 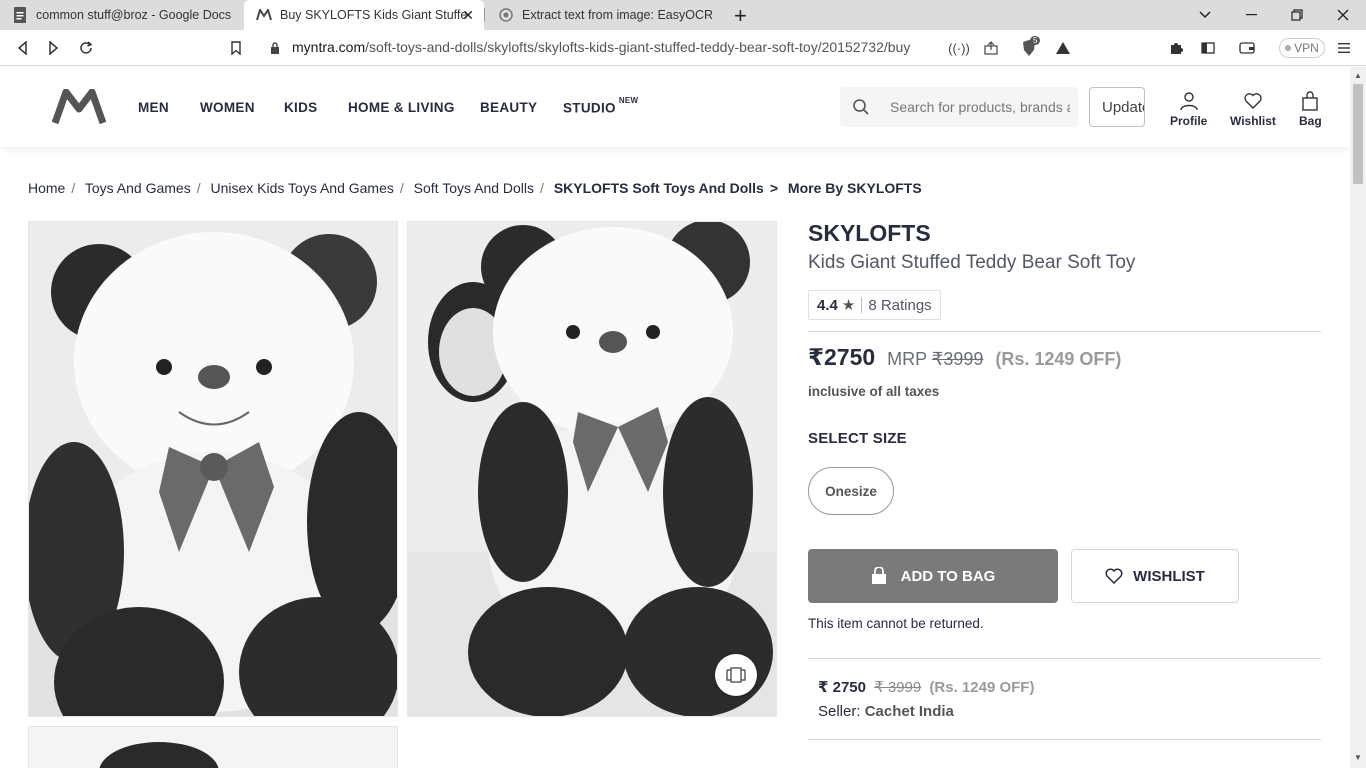 I want to click on myntra-icon, so click(x=264, y=15).